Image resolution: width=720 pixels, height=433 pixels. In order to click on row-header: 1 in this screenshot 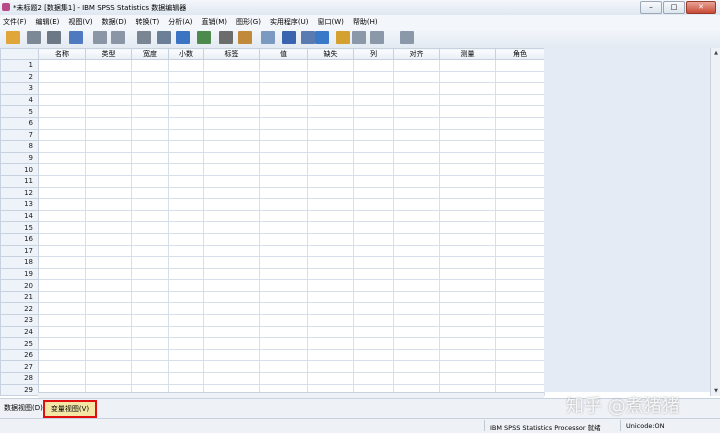, I will do `click(19, 65)`.